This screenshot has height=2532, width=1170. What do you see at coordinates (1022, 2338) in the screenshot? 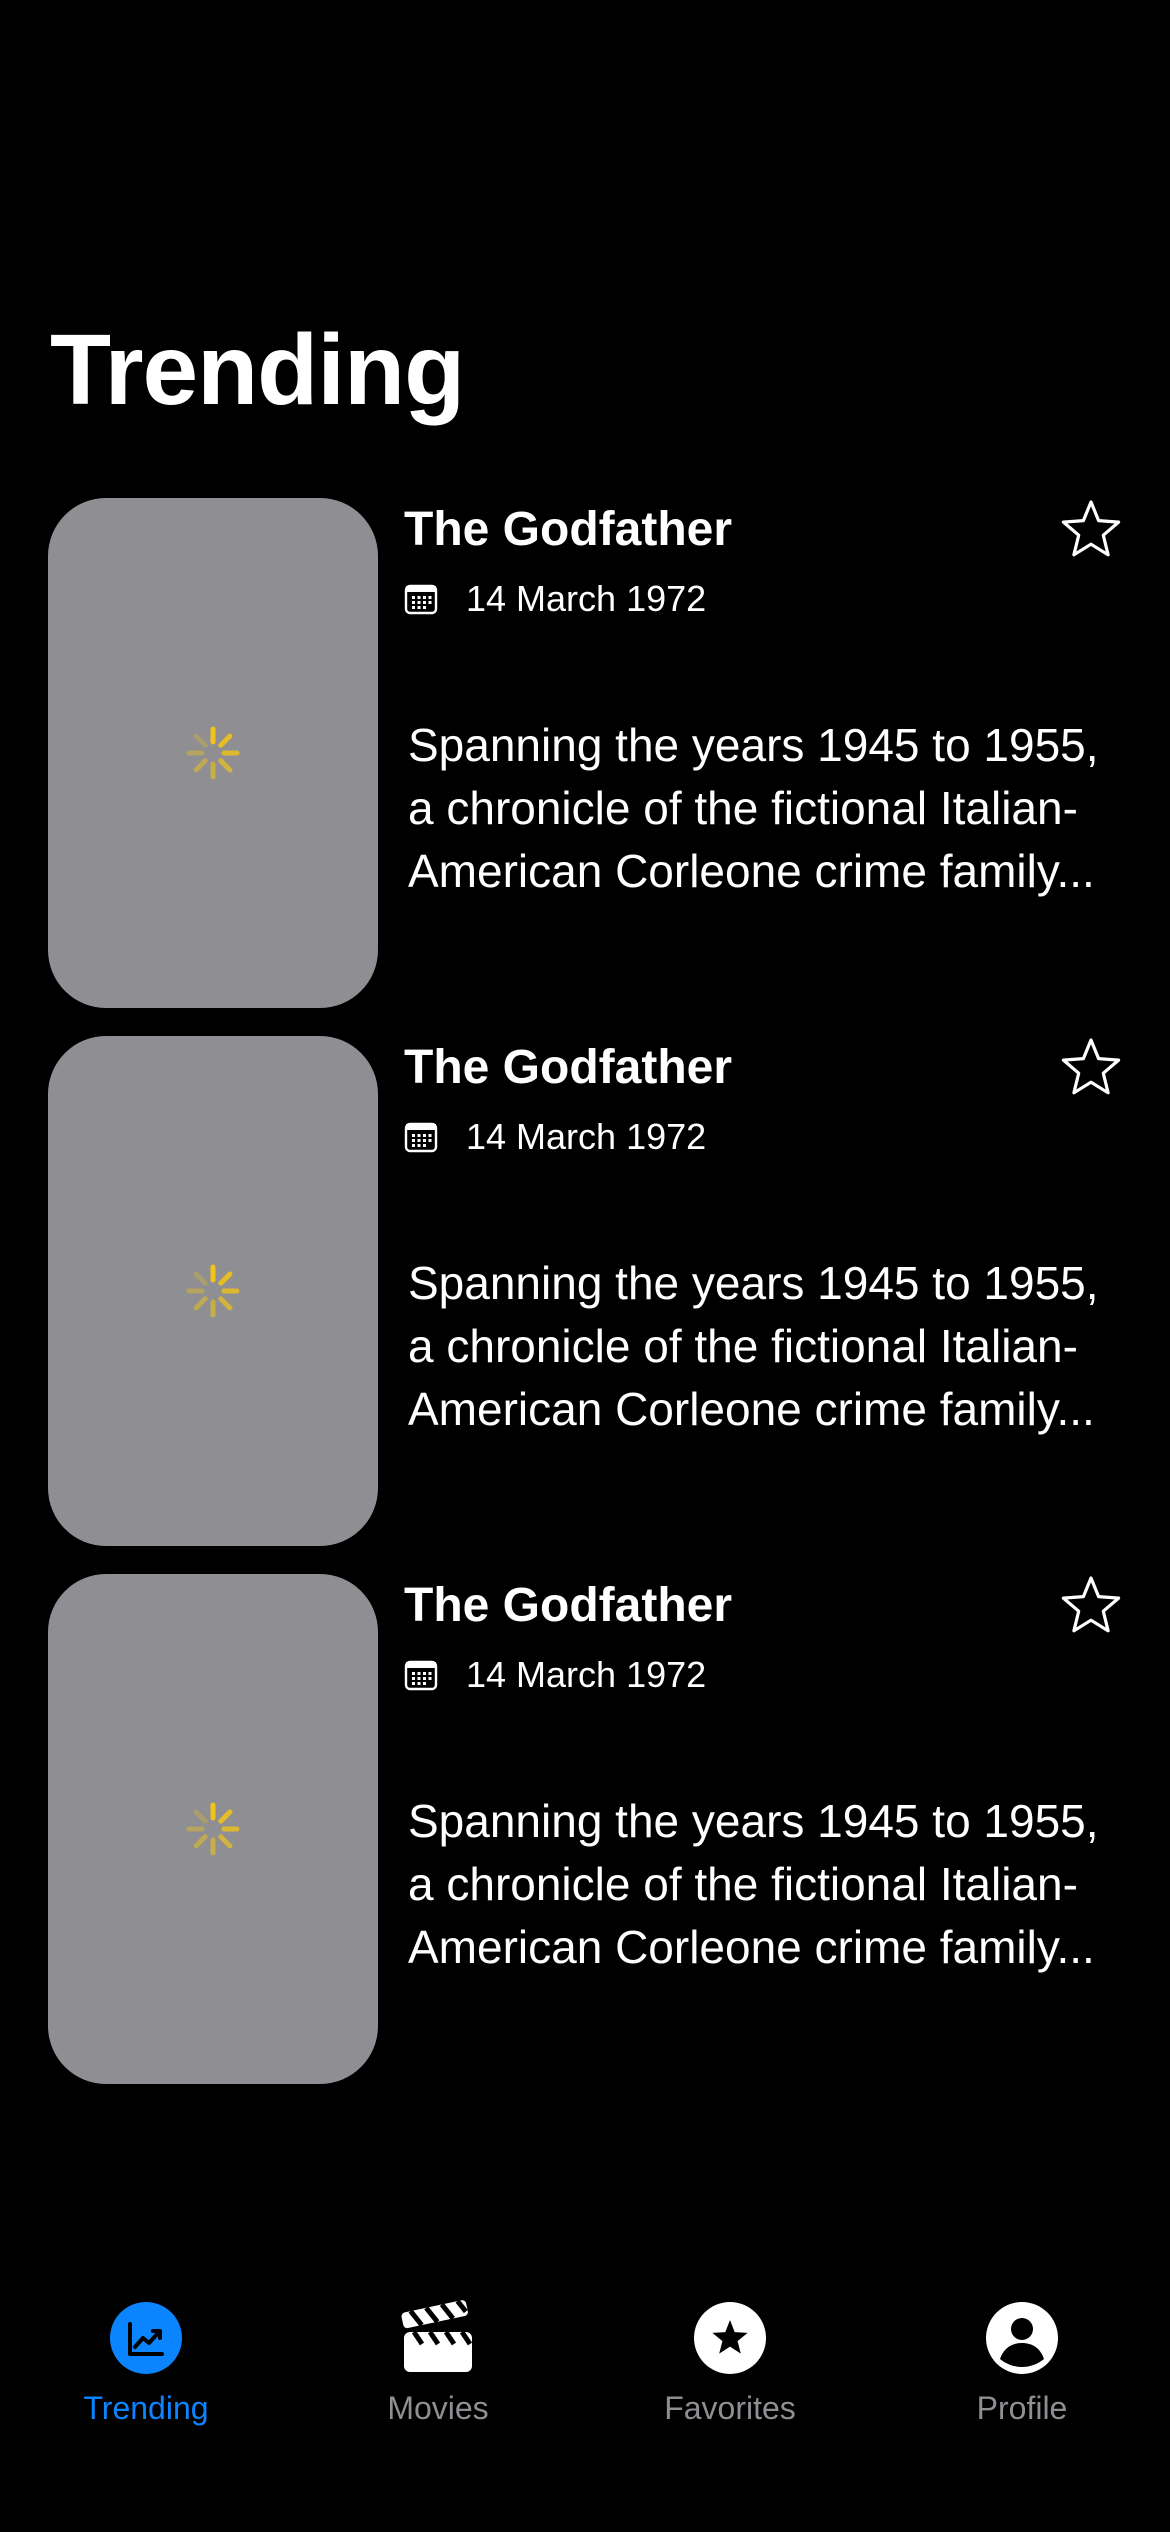
I see `person-circle-icon` at bounding box center [1022, 2338].